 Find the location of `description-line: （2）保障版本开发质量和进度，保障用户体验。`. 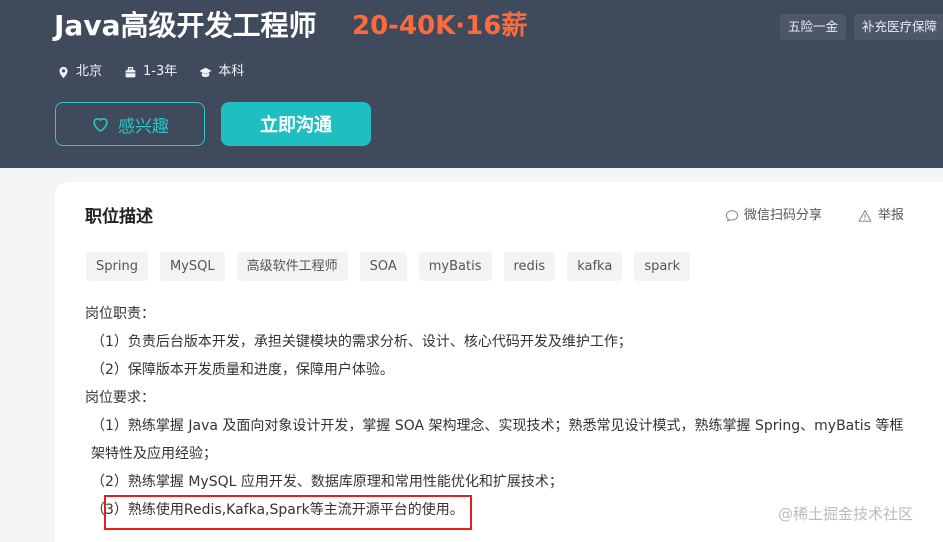

description-line: （2）保障版本开发质量和进度，保障用户体验。 is located at coordinates (242, 370).